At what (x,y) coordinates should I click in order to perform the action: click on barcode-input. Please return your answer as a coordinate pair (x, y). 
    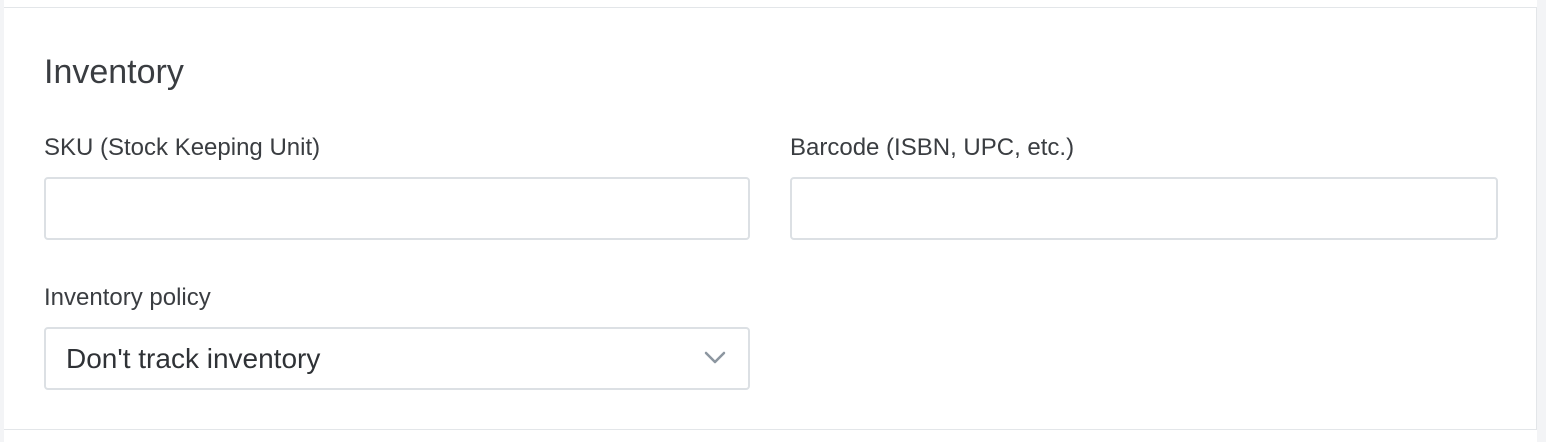
    Looking at the image, I should click on (1144, 208).